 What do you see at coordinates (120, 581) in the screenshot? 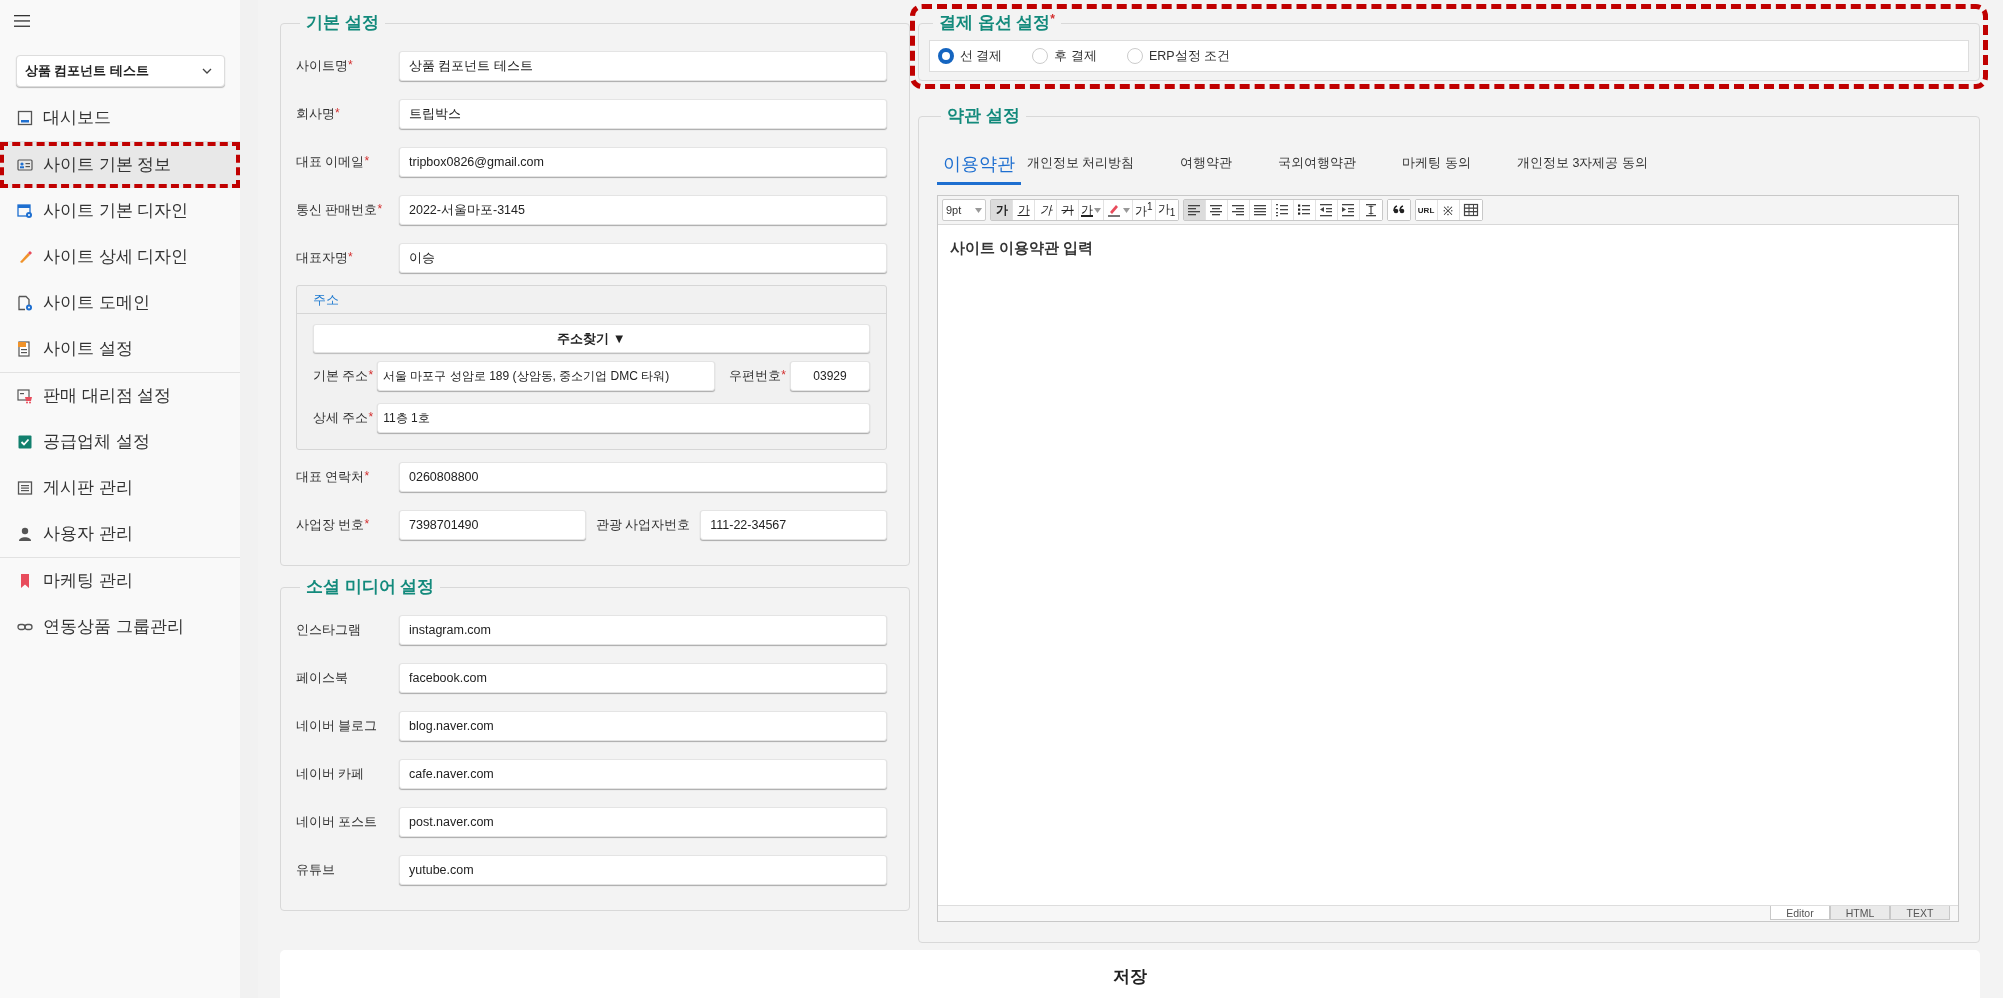
I see `sidebar-item: 마케팅 관리` at bounding box center [120, 581].